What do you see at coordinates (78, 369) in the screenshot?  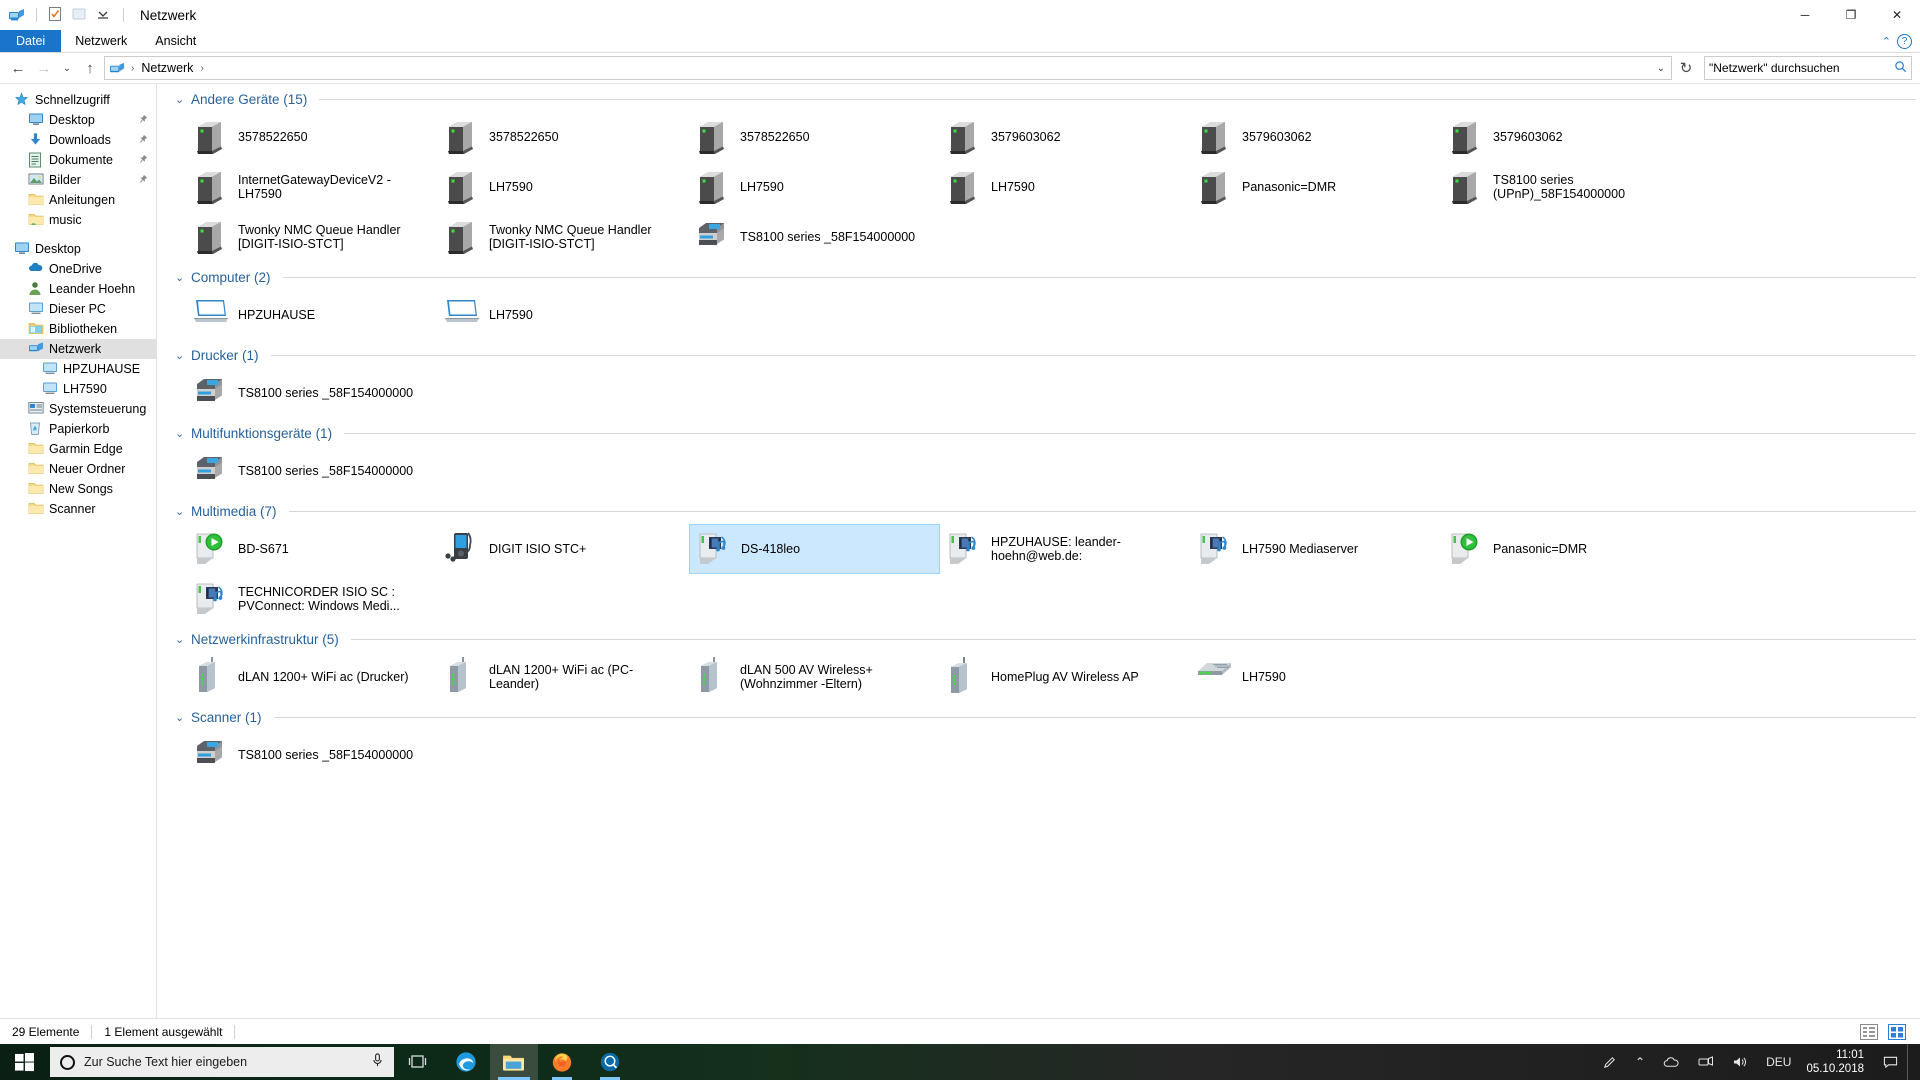 I see `sidebar-item-hpzuhause: HPZUHAUSE` at bounding box center [78, 369].